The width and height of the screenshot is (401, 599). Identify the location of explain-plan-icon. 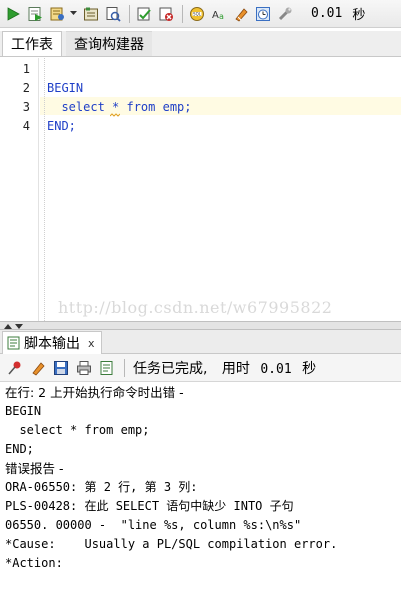
(91, 14).